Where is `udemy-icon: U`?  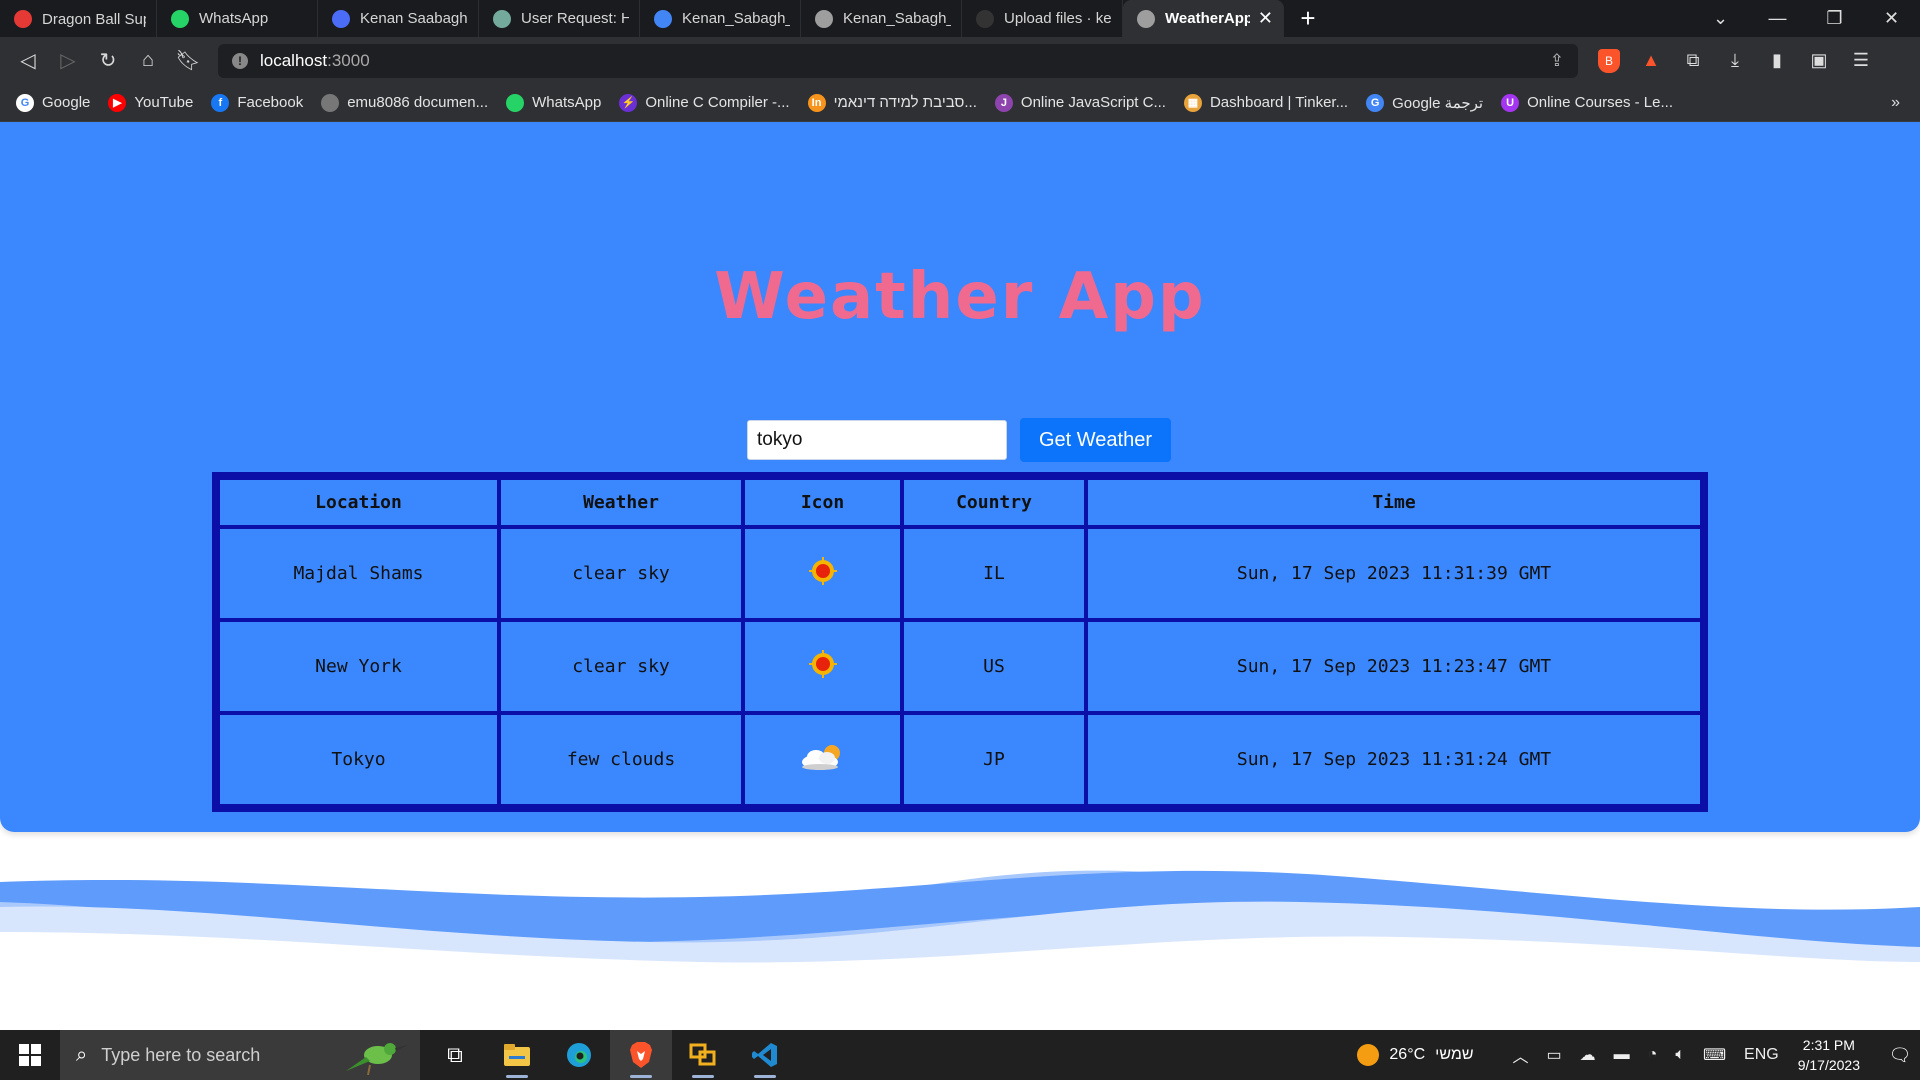 udemy-icon: U is located at coordinates (1510, 102).